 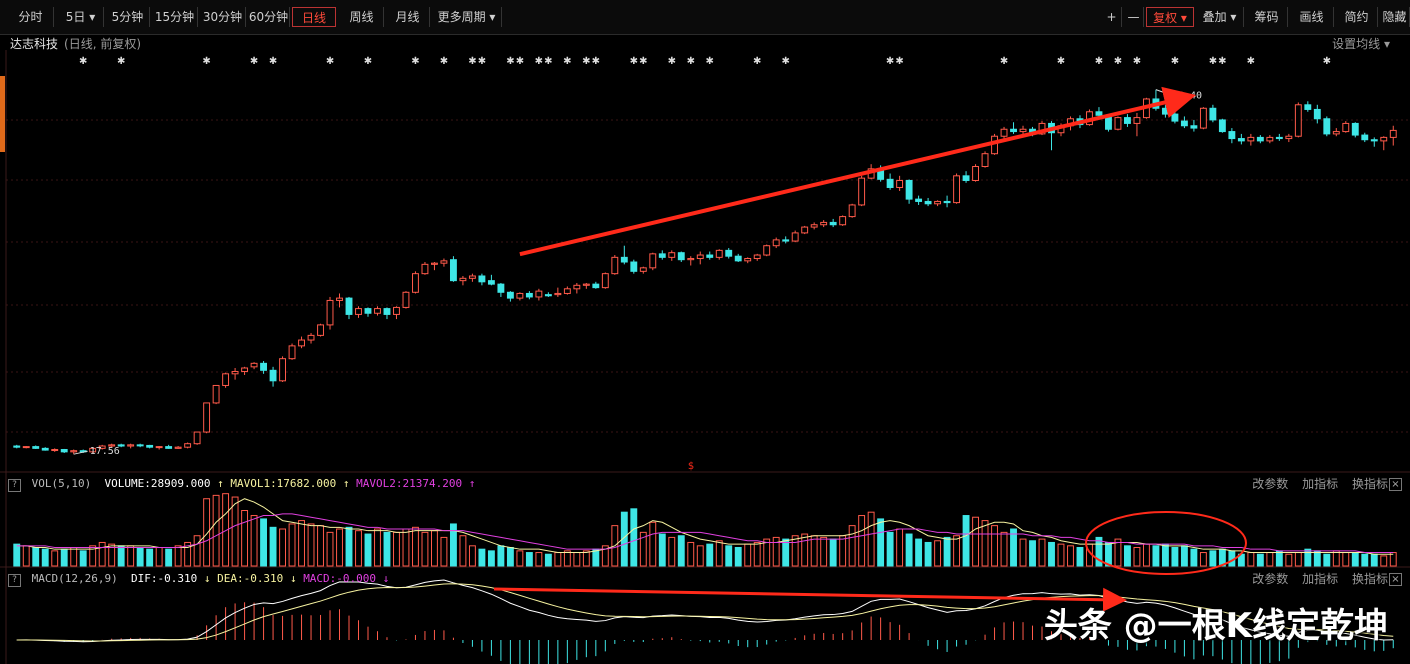 What do you see at coordinates (409, 483) in the screenshot?
I see `mavol2-value: MAVOL2:21374.200` at bounding box center [409, 483].